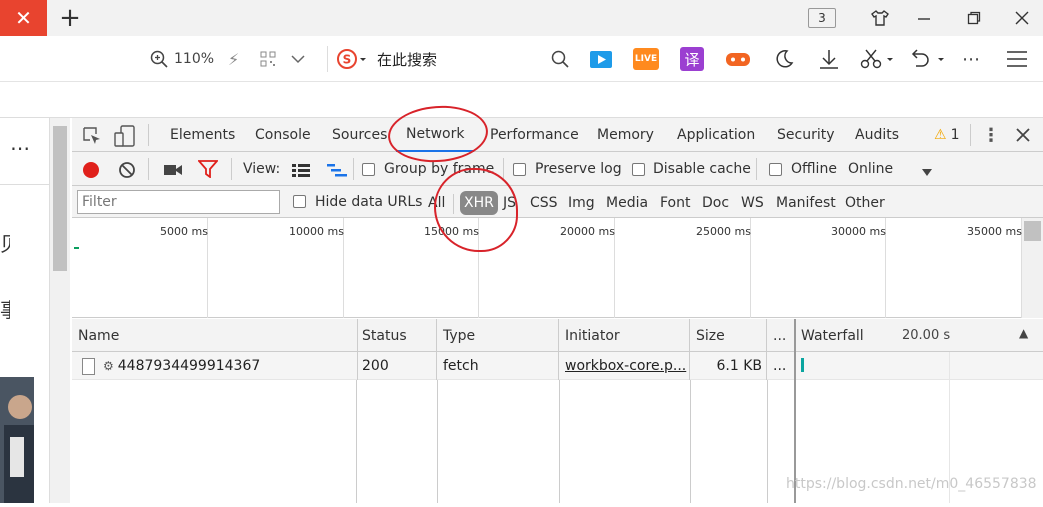 This screenshot has width=1043, height=507. I want to click on row-name-cell: ⚙ 4487934499914367, so click(215, 366).